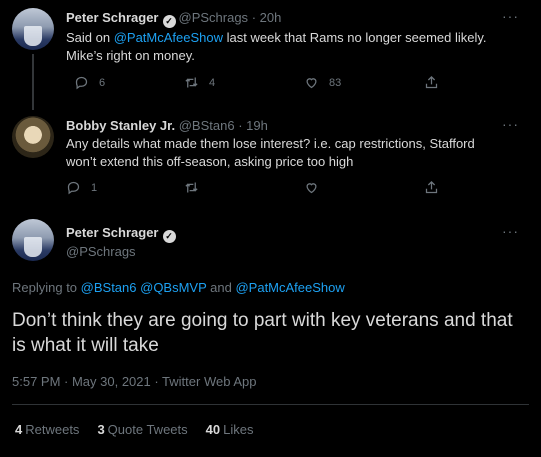  Describe the element at coordinates (238, 429) in the screenshot. I see `stat-label: Likes` at that location.